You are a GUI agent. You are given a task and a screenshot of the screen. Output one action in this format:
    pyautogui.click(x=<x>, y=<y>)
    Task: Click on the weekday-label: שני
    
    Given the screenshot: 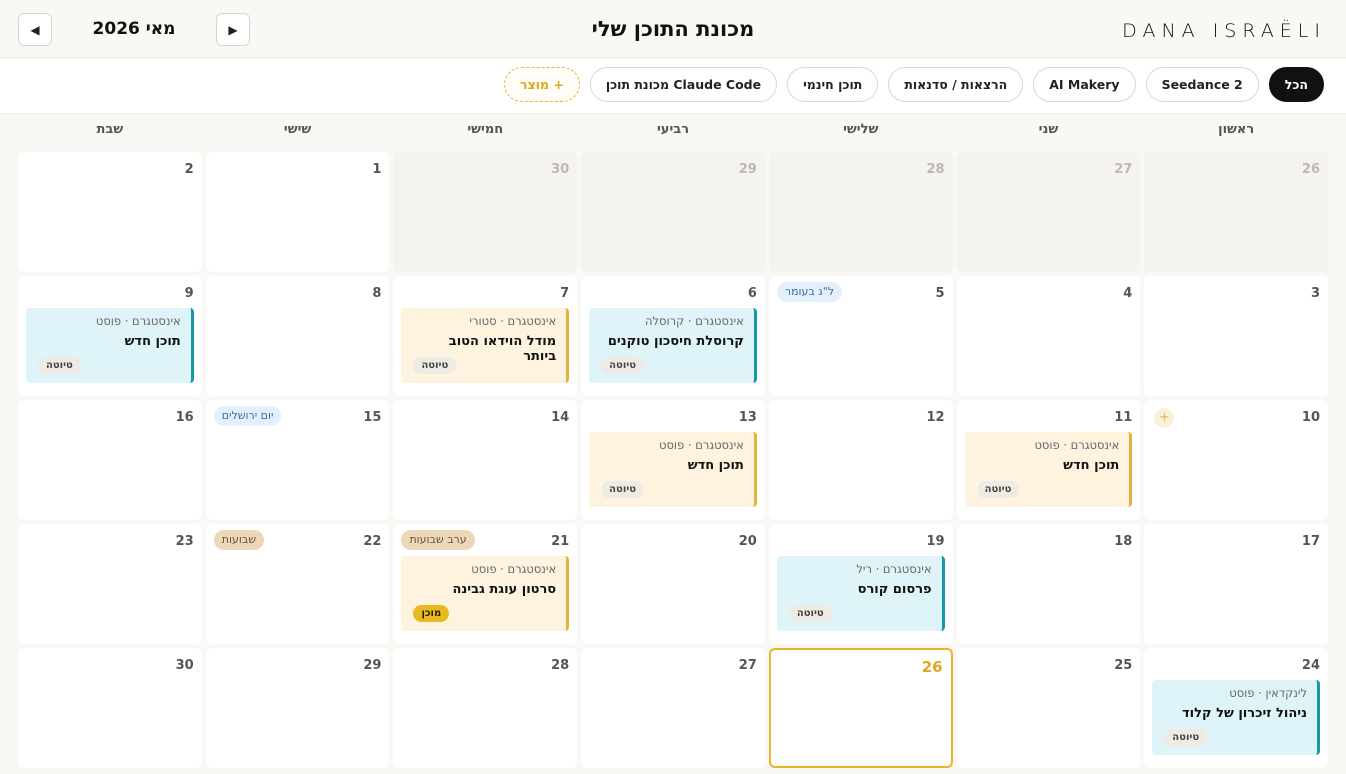 What is the action you would take?
    pyautogui.click(x=1048, y=129)
    